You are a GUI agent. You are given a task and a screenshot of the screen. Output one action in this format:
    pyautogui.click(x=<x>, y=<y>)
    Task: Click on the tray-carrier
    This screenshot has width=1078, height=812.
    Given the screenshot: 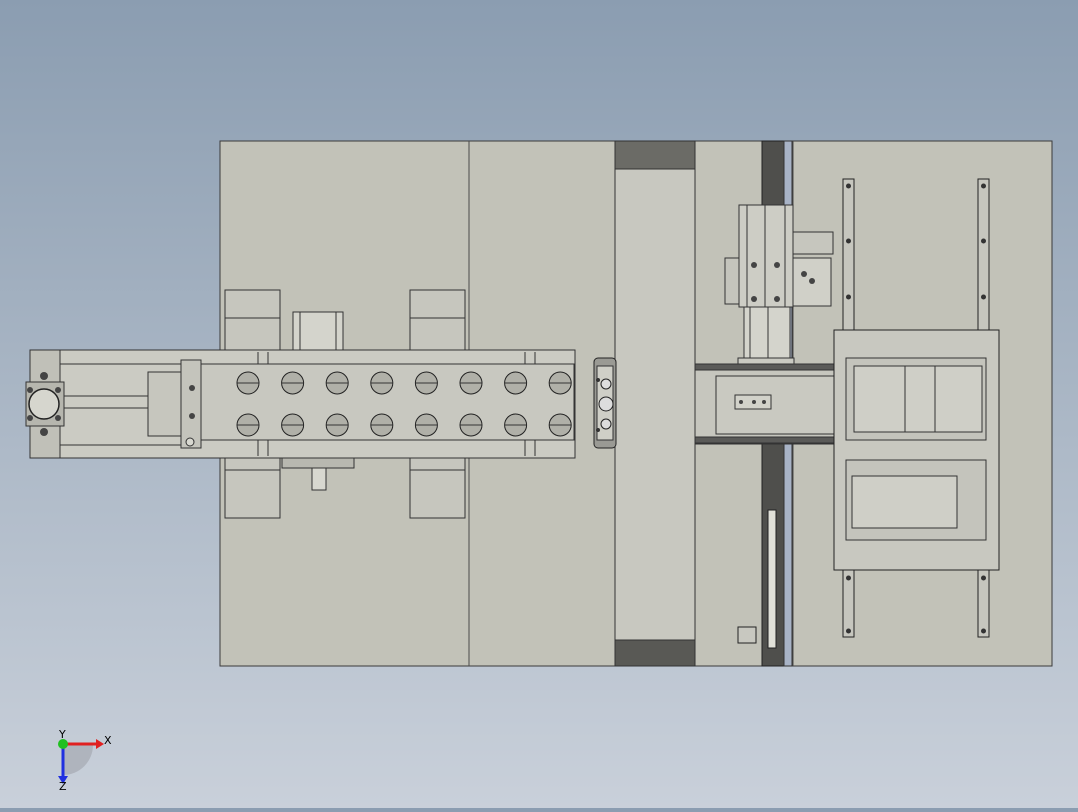 What is the action you would take?
    pyautogui.click(x=916, y=450)
    